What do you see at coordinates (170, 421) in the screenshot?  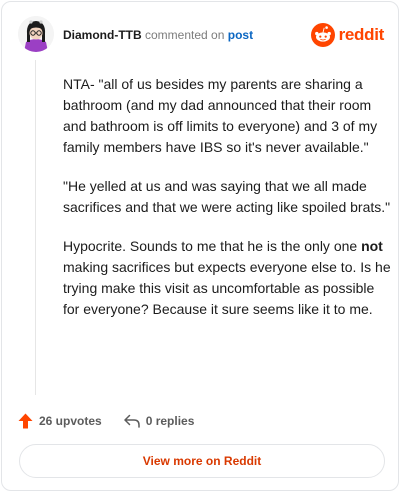 I see `reply-count: 0 replies` at bounding box center [170, 421].